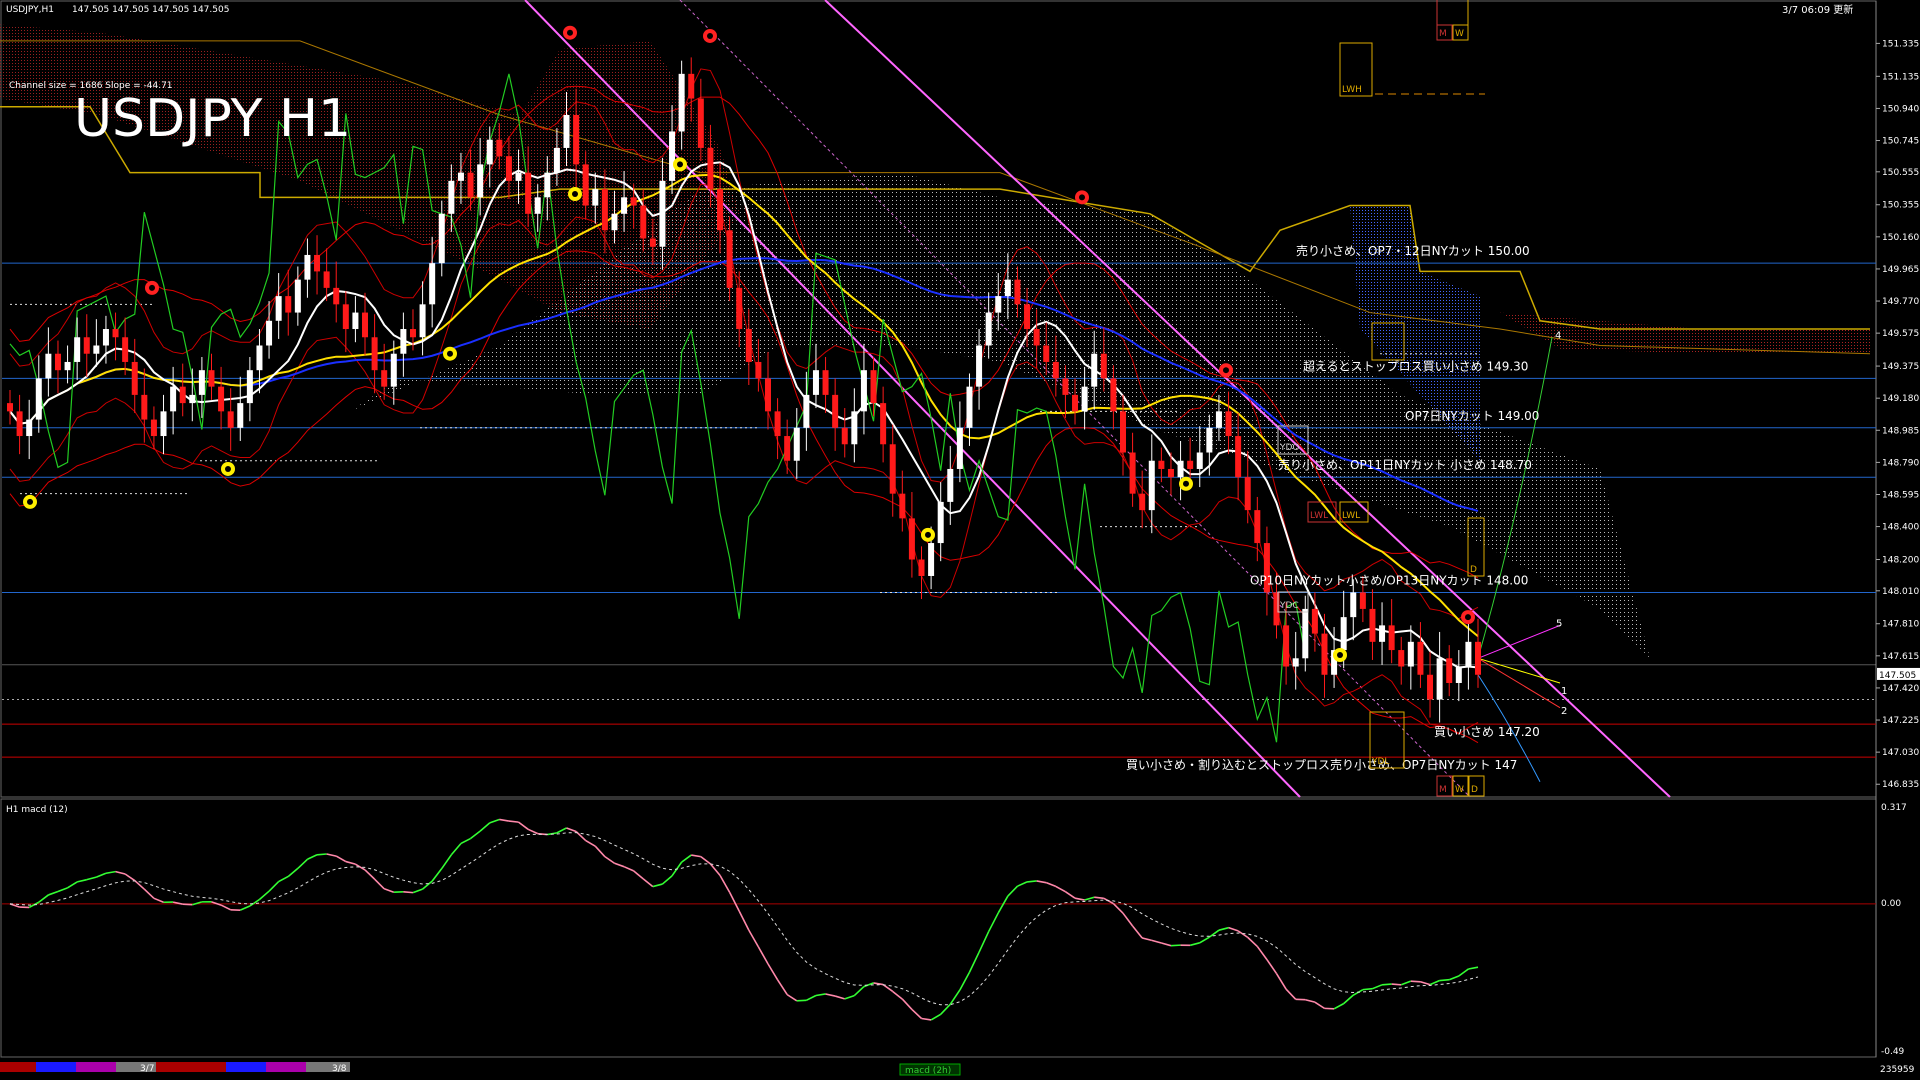 The image size is (1920, 1080). What do you see at coordinates (147, 1069) in the screenshot?
I see `date-label-1: 3/7` at bounding box center [147, 1069].